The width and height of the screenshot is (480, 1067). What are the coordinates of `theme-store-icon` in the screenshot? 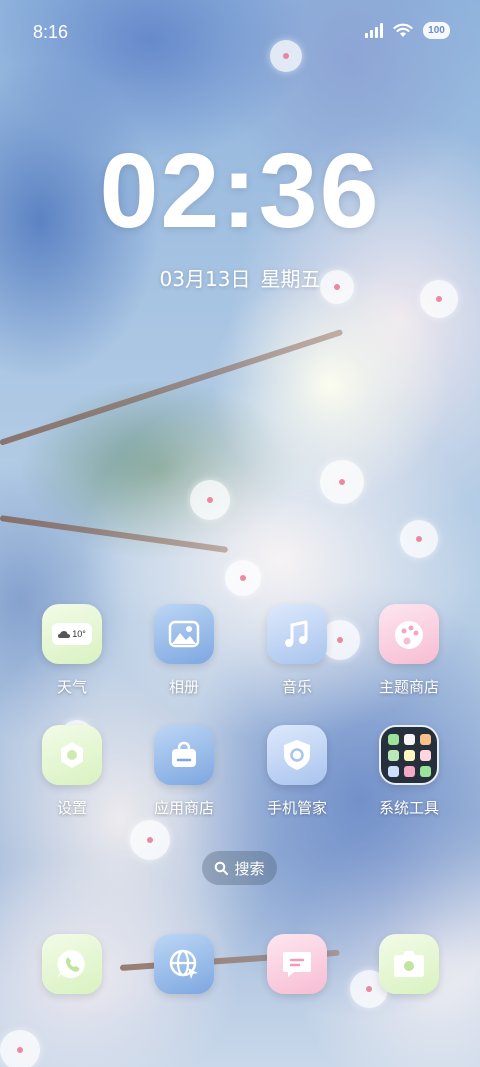 It's located at (409, 634).